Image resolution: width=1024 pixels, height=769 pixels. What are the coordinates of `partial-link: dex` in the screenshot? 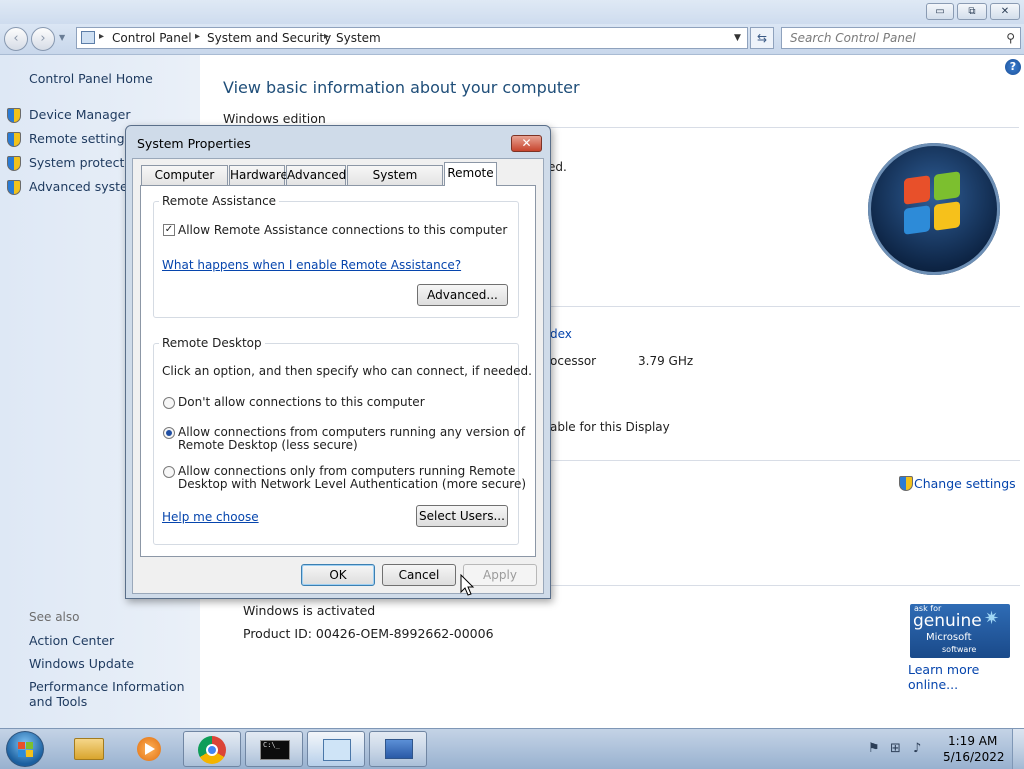 It's located at (561, 334).